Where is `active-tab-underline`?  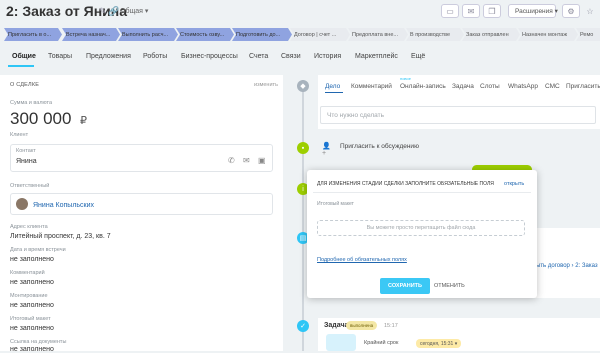 active-tab-underline is located at coordinates (21, 66).